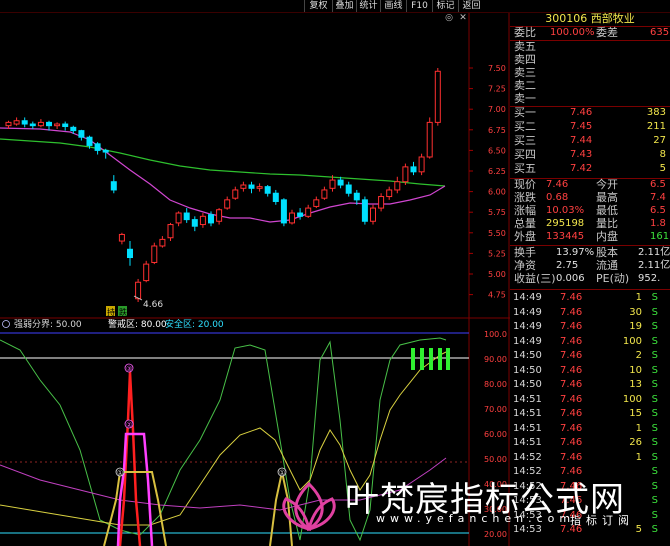 This screenshot has height=546, width=670. I want to click on buy-level-label: 买三, so click(525, 140).